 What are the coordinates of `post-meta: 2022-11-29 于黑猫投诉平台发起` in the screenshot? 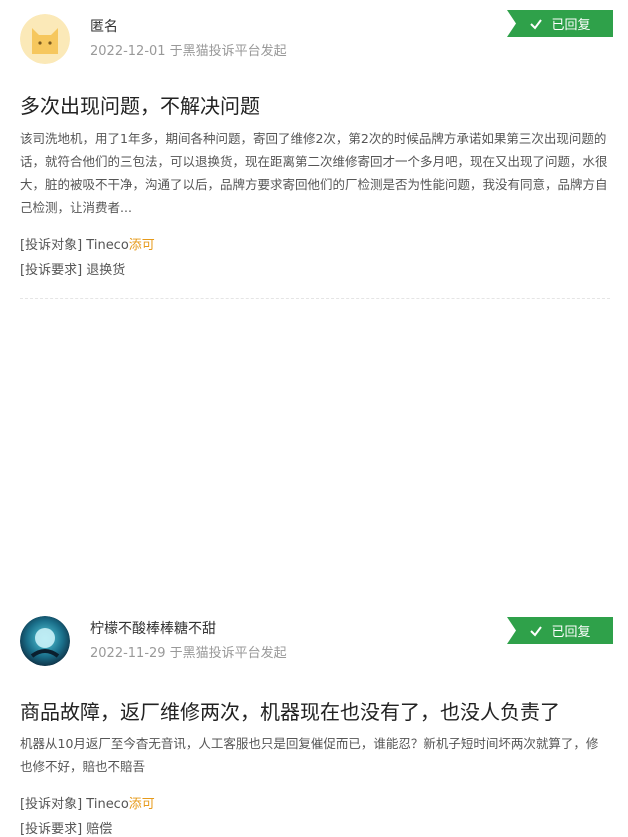 It's located at (188, 653).